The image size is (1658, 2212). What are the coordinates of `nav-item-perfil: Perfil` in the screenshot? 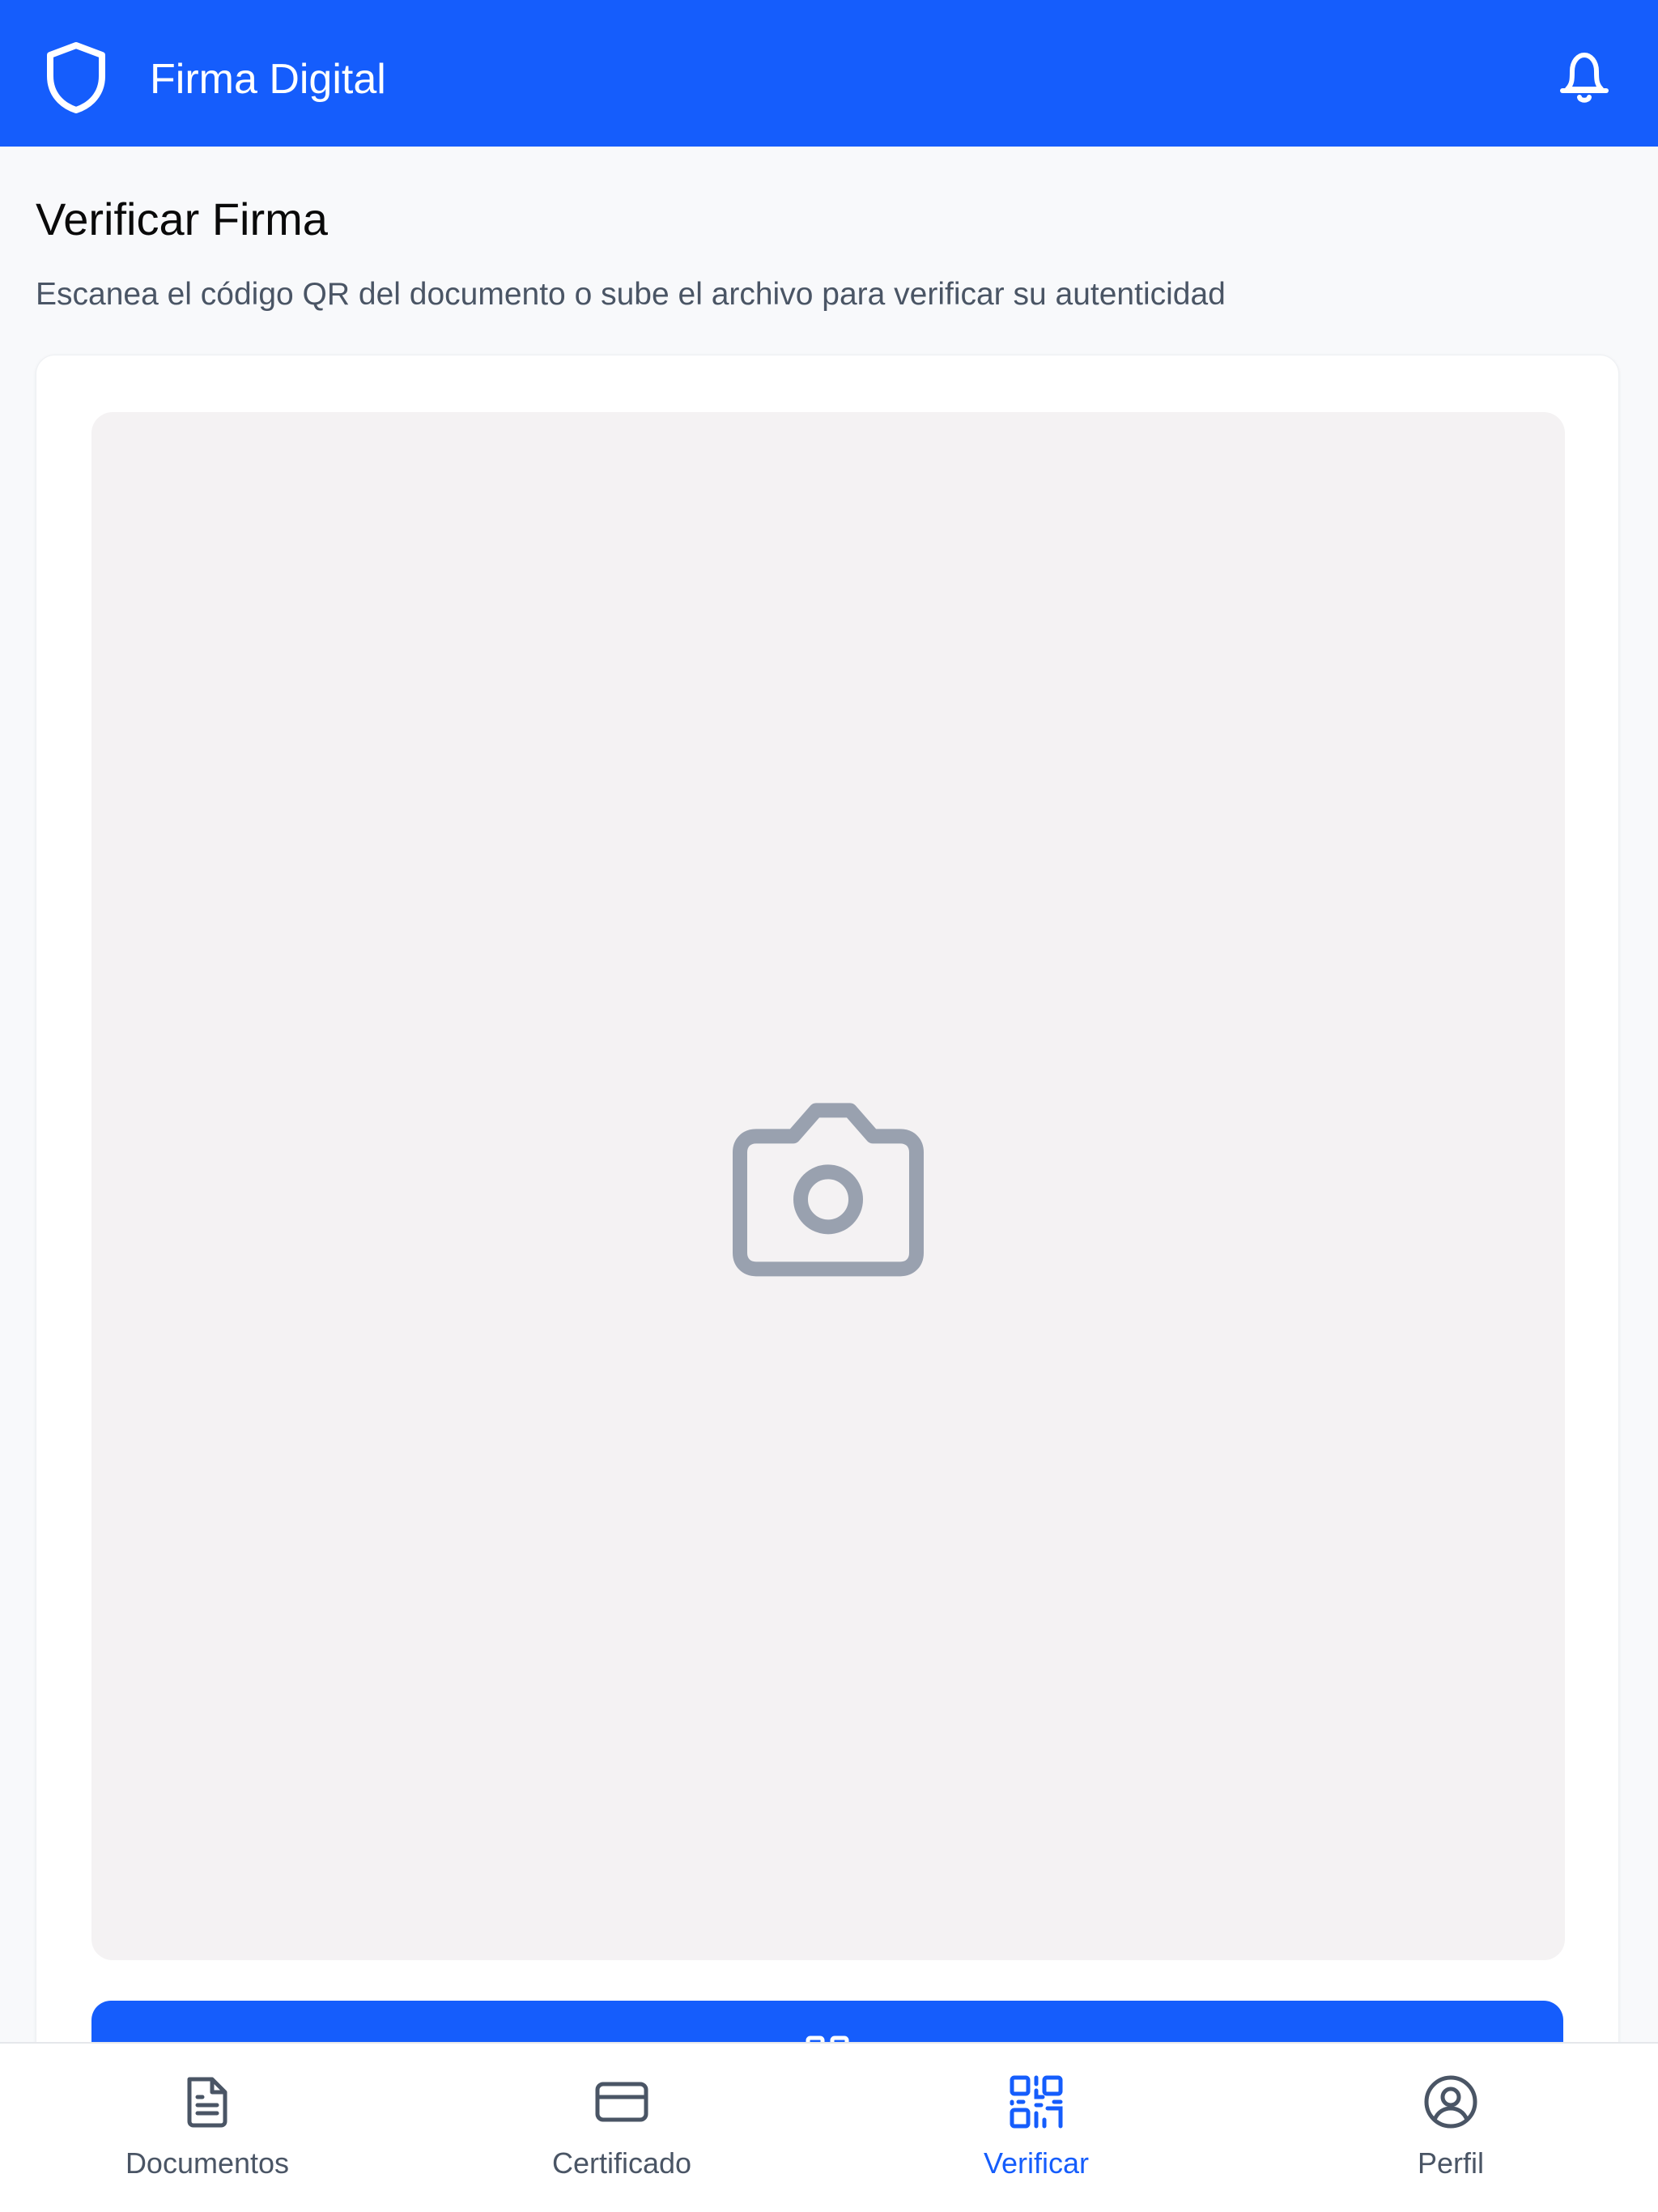 It's located at (1451, 2128).